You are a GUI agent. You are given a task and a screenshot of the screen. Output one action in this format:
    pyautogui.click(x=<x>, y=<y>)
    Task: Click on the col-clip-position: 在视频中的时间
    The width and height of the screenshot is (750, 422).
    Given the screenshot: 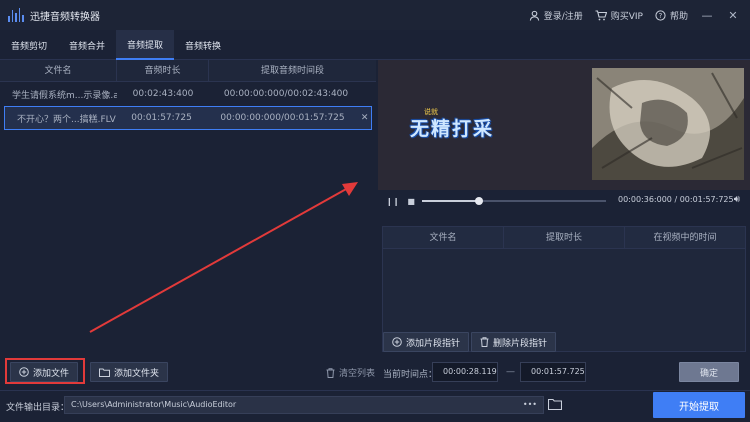 What is the action you would take?
    pyautogui.click(x=685, y=237)
    